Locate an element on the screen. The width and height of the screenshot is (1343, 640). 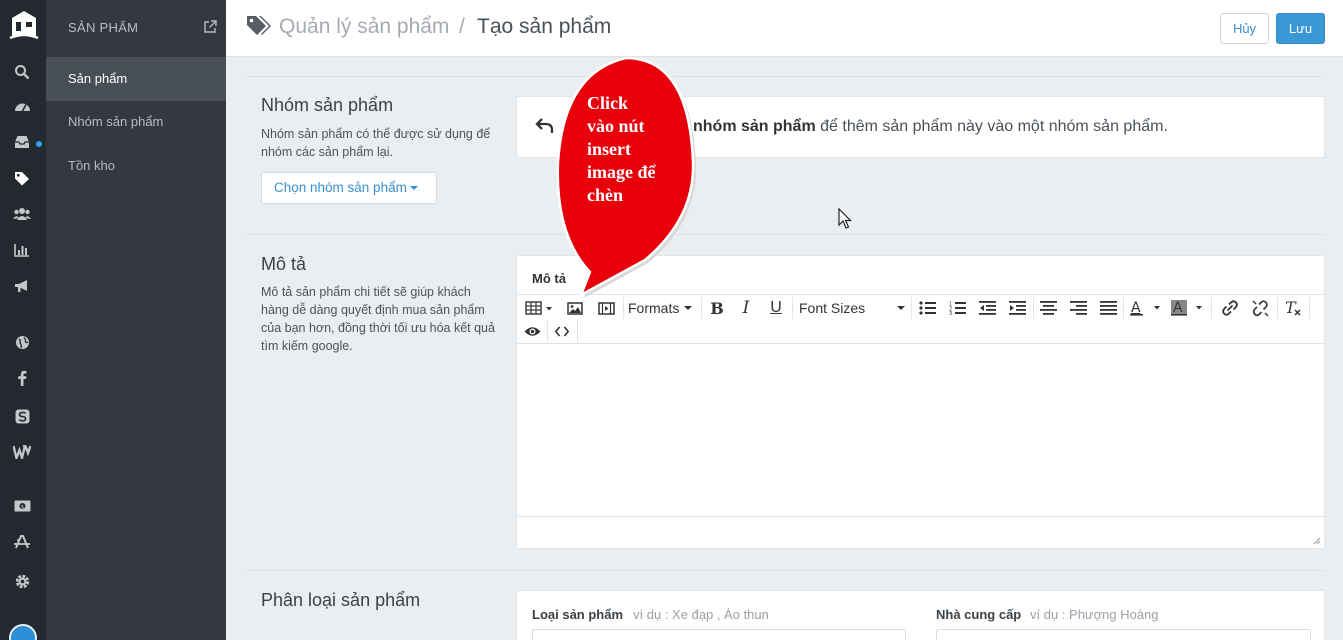
apps-icon is located at coordinates (22, 542).